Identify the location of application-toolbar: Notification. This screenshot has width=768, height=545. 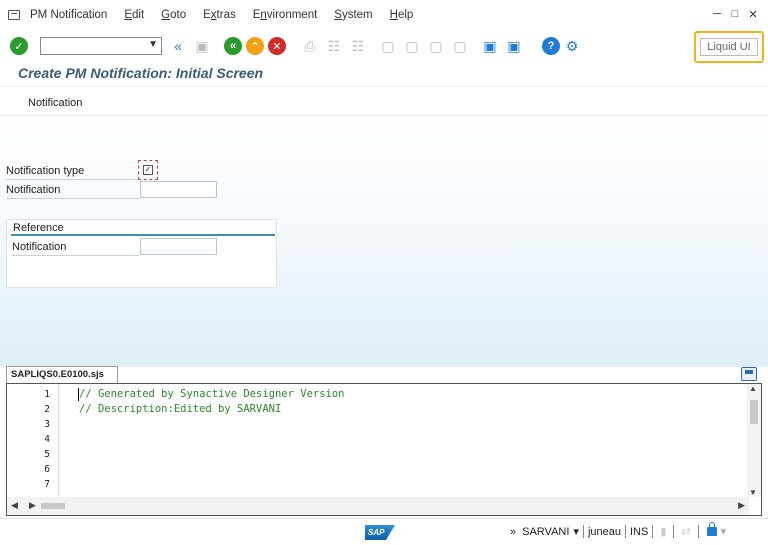
(384, 101).